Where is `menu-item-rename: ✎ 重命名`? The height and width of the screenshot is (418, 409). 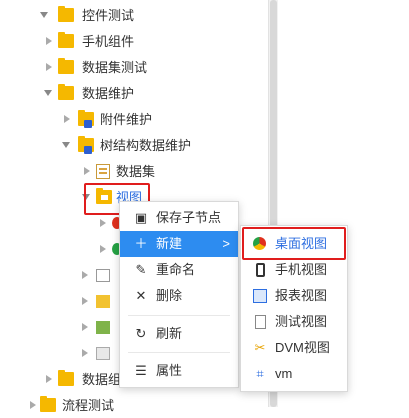
menu-item-rename: ✎ 重命名 is located at coordinates (179, 270).